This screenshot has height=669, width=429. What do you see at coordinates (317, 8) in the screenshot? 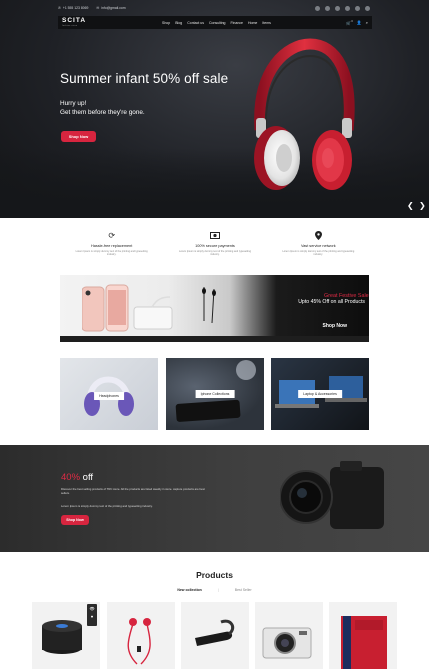
I see `facebook-icon` at bounding box center [317, 8].